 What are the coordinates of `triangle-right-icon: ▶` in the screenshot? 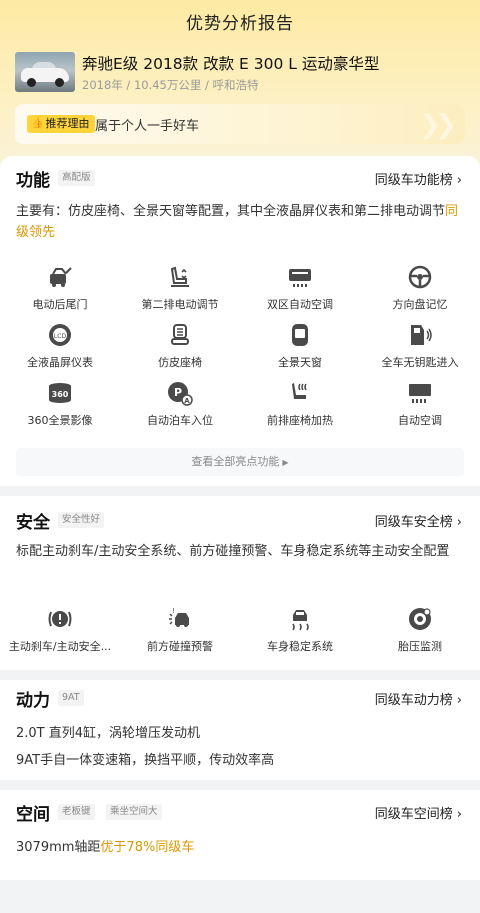 It's located at (285, 462).